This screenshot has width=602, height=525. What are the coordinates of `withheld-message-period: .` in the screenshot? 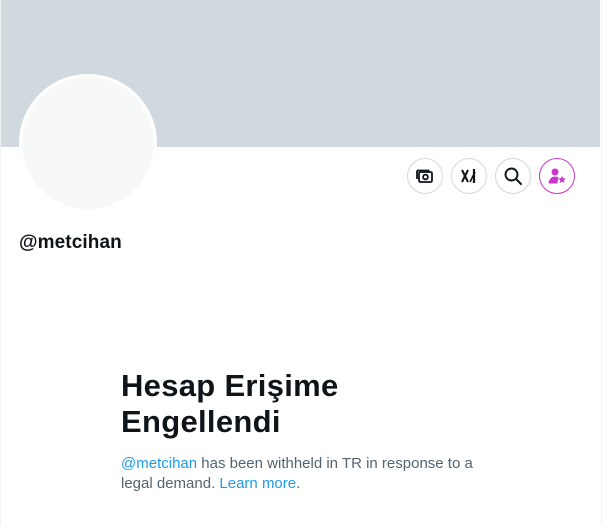 It's located at (298, 483).